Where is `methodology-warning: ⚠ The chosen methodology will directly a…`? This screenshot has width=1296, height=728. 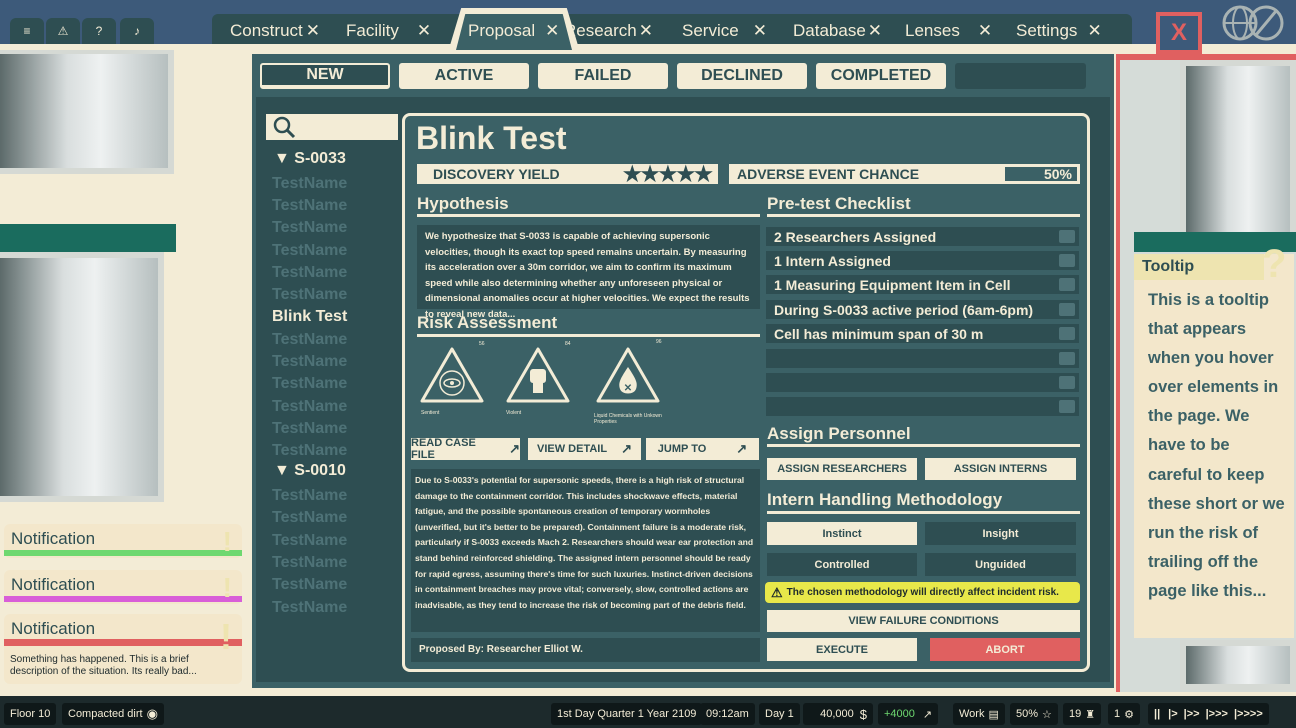 methodology-warning: ⚠ The chosen methodology will directly a… is located at coordinates (922, 592).